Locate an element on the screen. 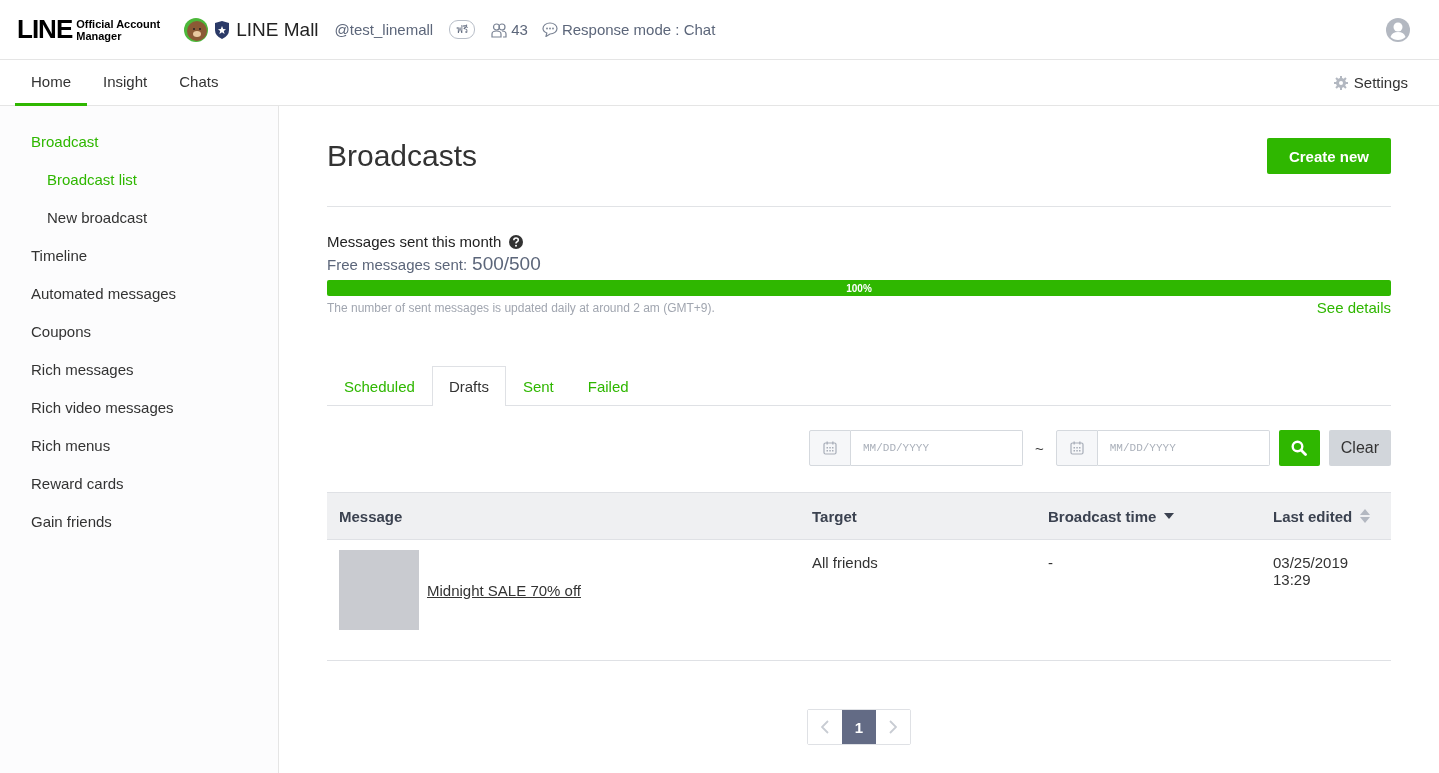 This screenshot has width=1439, height=773. nav-tab: Insight is located at coordinates (125, 83).